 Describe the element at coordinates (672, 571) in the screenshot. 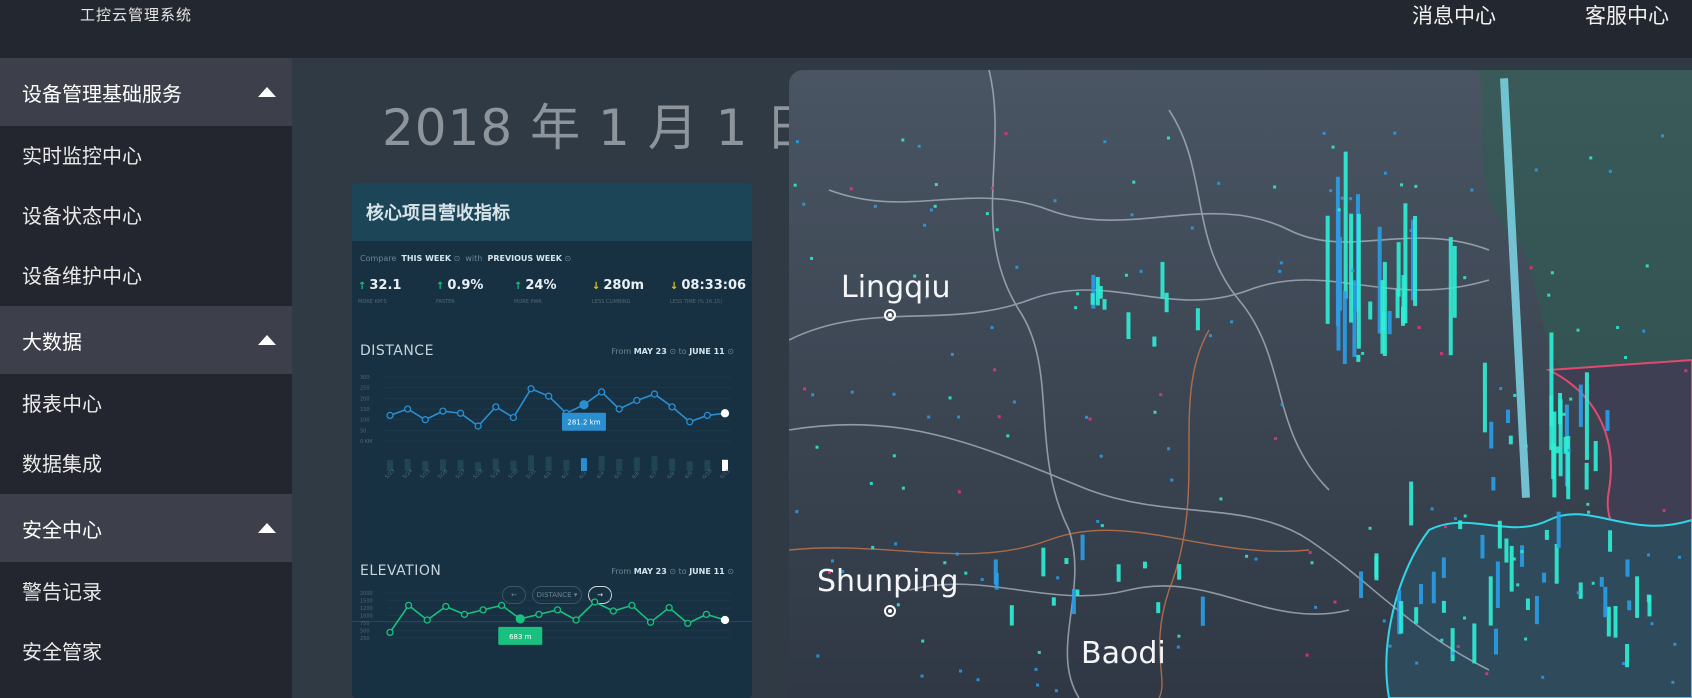

I see `elevation-date-range: From MAY 23 ⊙ to JUNE 11 ⊙` at that location.